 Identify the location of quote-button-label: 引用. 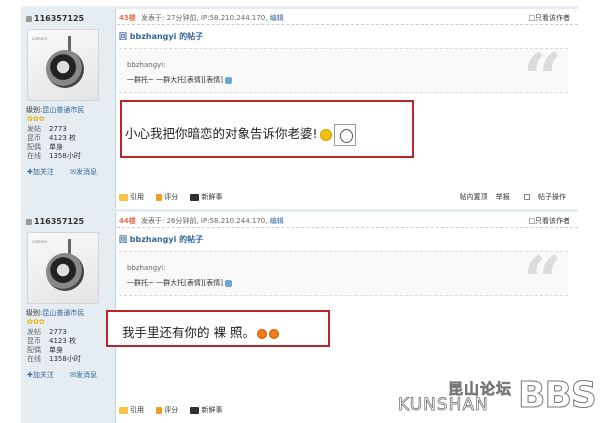
(137, 410).